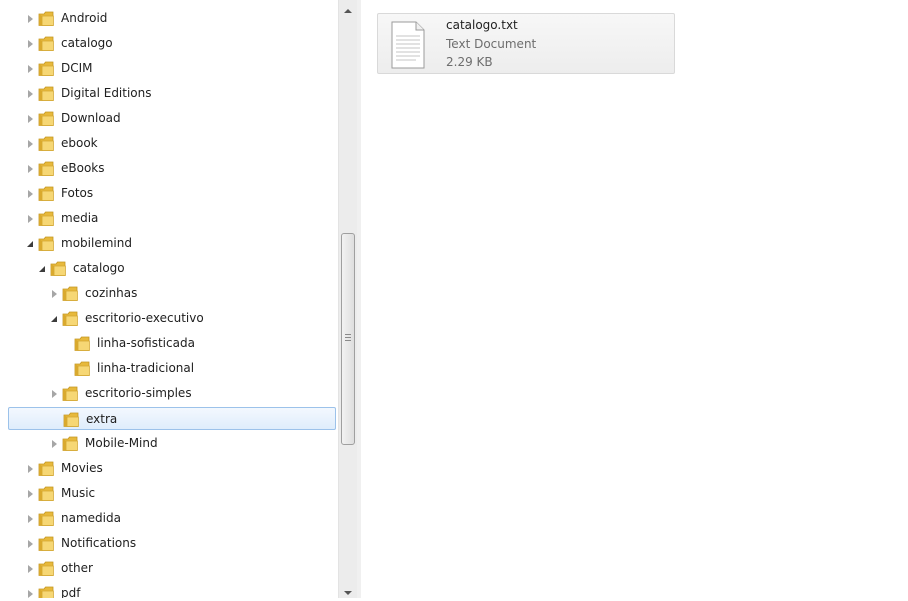 Image resolution: width=908 pixels, height=601 pixels. I want to click on tree-item: Download, so click(172, 118).